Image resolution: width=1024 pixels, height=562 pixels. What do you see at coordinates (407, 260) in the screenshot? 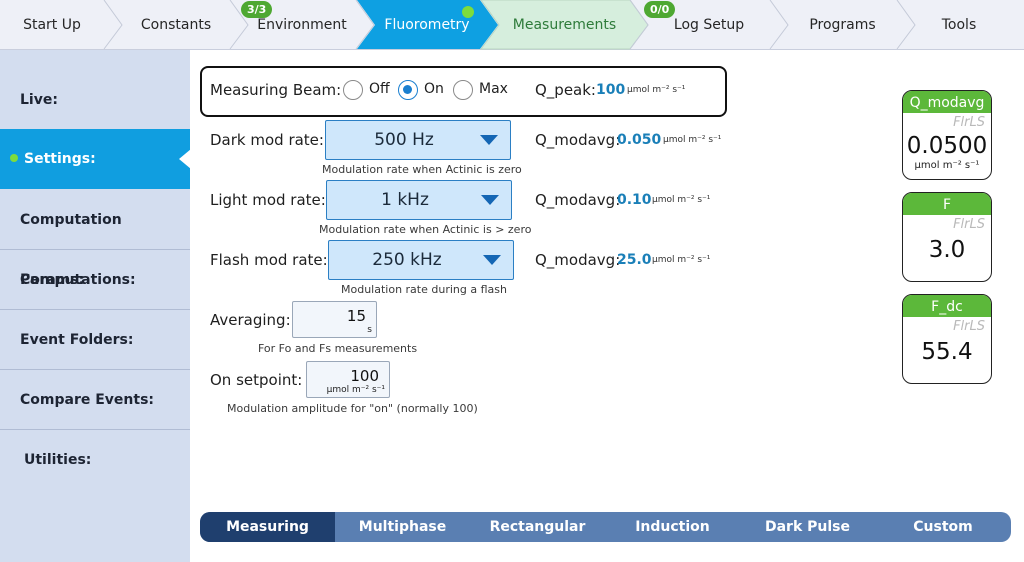
I see `dropdown-value: 250 kHz` at bounding box center [407, 260].